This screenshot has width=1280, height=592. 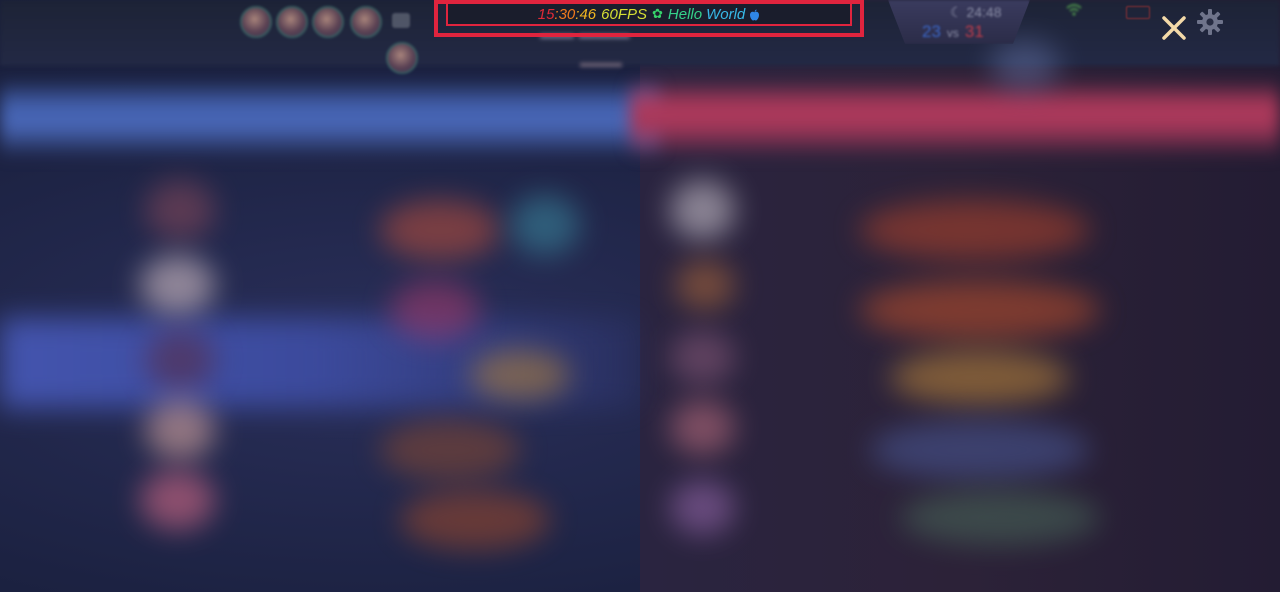 I want to click on settings-button, so click(x=1210, y=22).